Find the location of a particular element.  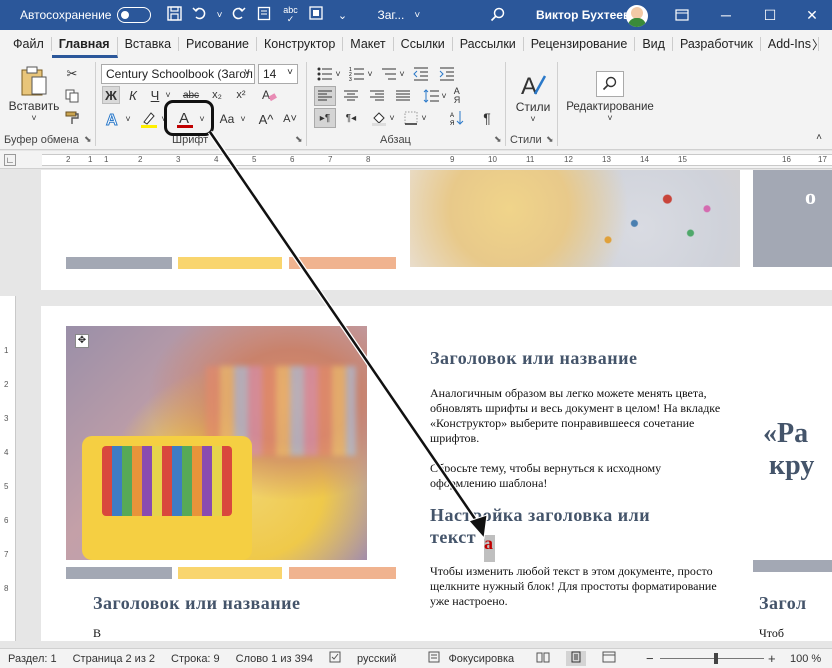

table-move-handle-icon: ✥ is located at coordinates (82, 341).